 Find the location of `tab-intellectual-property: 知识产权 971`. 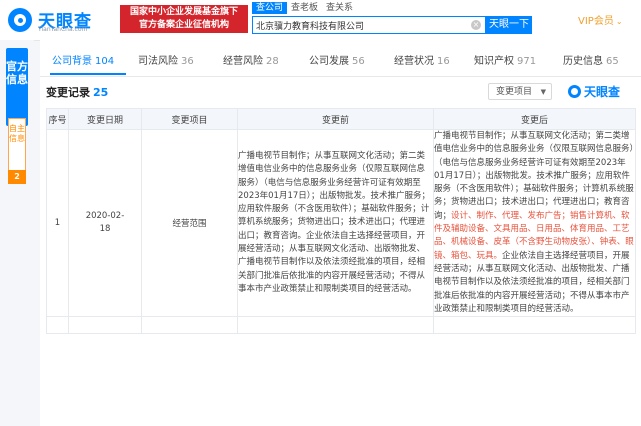

tab-intellectual-property: 知识产权 971 is located at coordinates (505, 59).